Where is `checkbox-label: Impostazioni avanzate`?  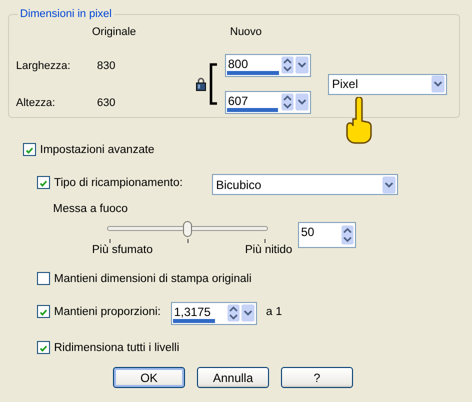 checkbox-label: Impostazioni avanzate is located at coordinates (97, 150).